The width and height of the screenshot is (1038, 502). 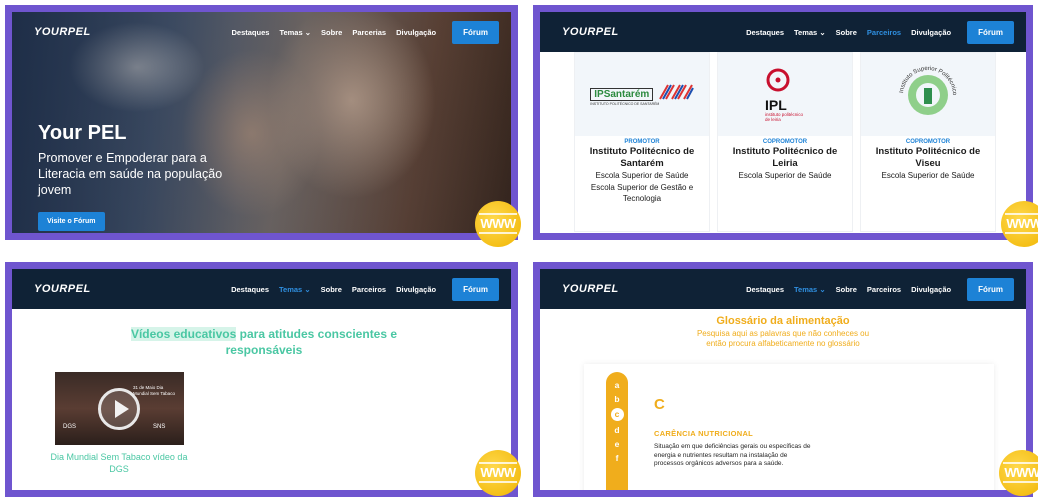 What do you see at coordinates (617, 458) in the screenshot?
I see `letter-f: f` at bounding box center [617, 458].